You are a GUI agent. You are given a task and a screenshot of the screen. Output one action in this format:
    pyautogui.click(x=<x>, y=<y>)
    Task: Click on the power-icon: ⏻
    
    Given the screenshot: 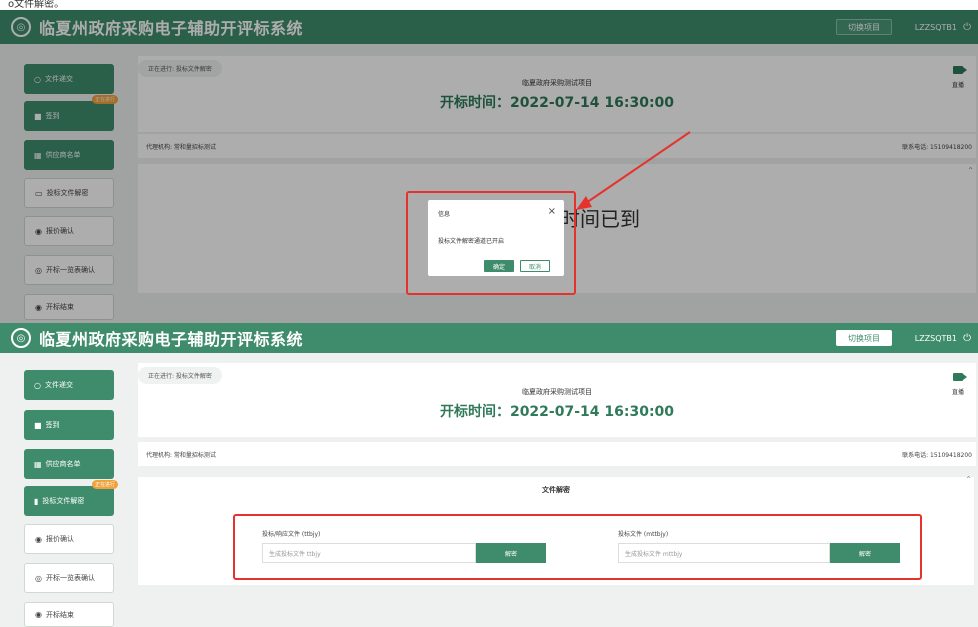 What is the action you would take?
    pyautogui.click(x=967, y=338)
    